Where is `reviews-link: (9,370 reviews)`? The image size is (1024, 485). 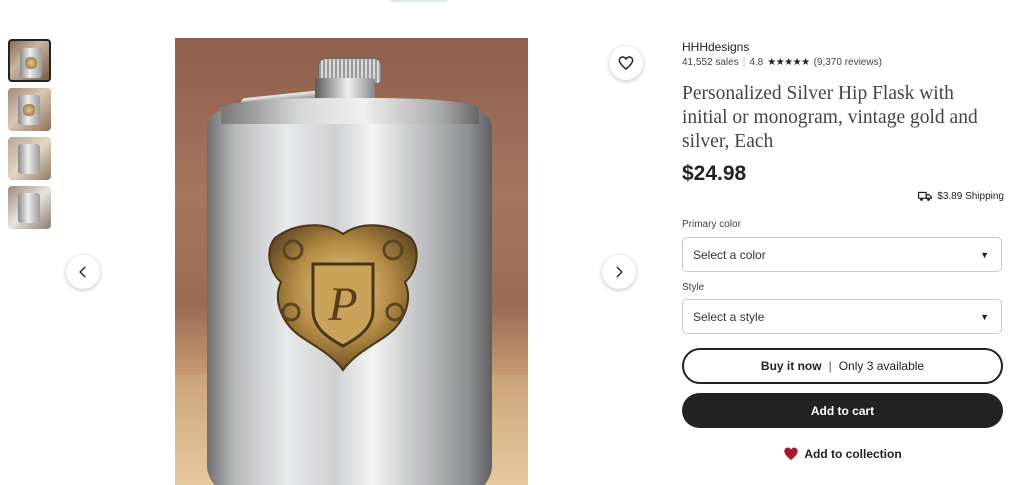
reviews-link: (9,370 reviews) is located at coordinates (848, 62).